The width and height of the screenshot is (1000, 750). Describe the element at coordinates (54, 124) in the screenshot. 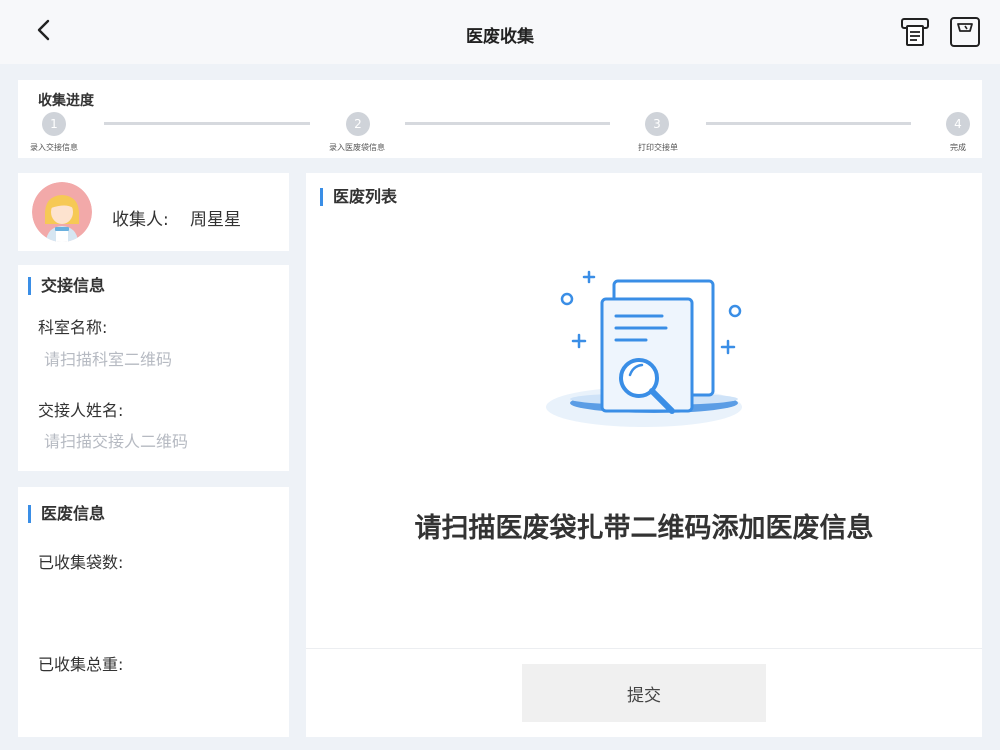

I see `step-1-indicator: 1` at that location.